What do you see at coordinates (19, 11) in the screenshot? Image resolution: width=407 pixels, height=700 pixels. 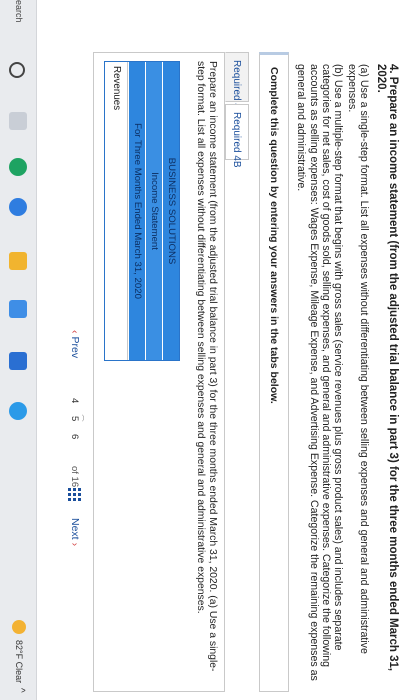 I see `taskbar-search-label: earch` at bounding box center [19, 11].